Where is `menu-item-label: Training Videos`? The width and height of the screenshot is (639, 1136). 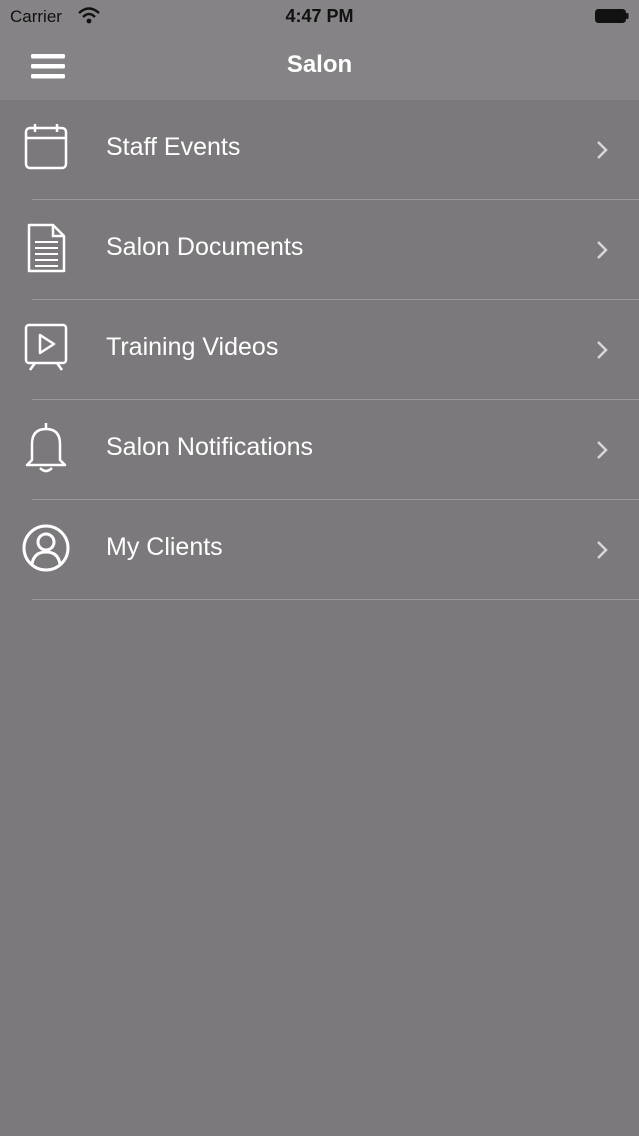 menu-item-label: Training Videos is located at coordinates (192, 347).